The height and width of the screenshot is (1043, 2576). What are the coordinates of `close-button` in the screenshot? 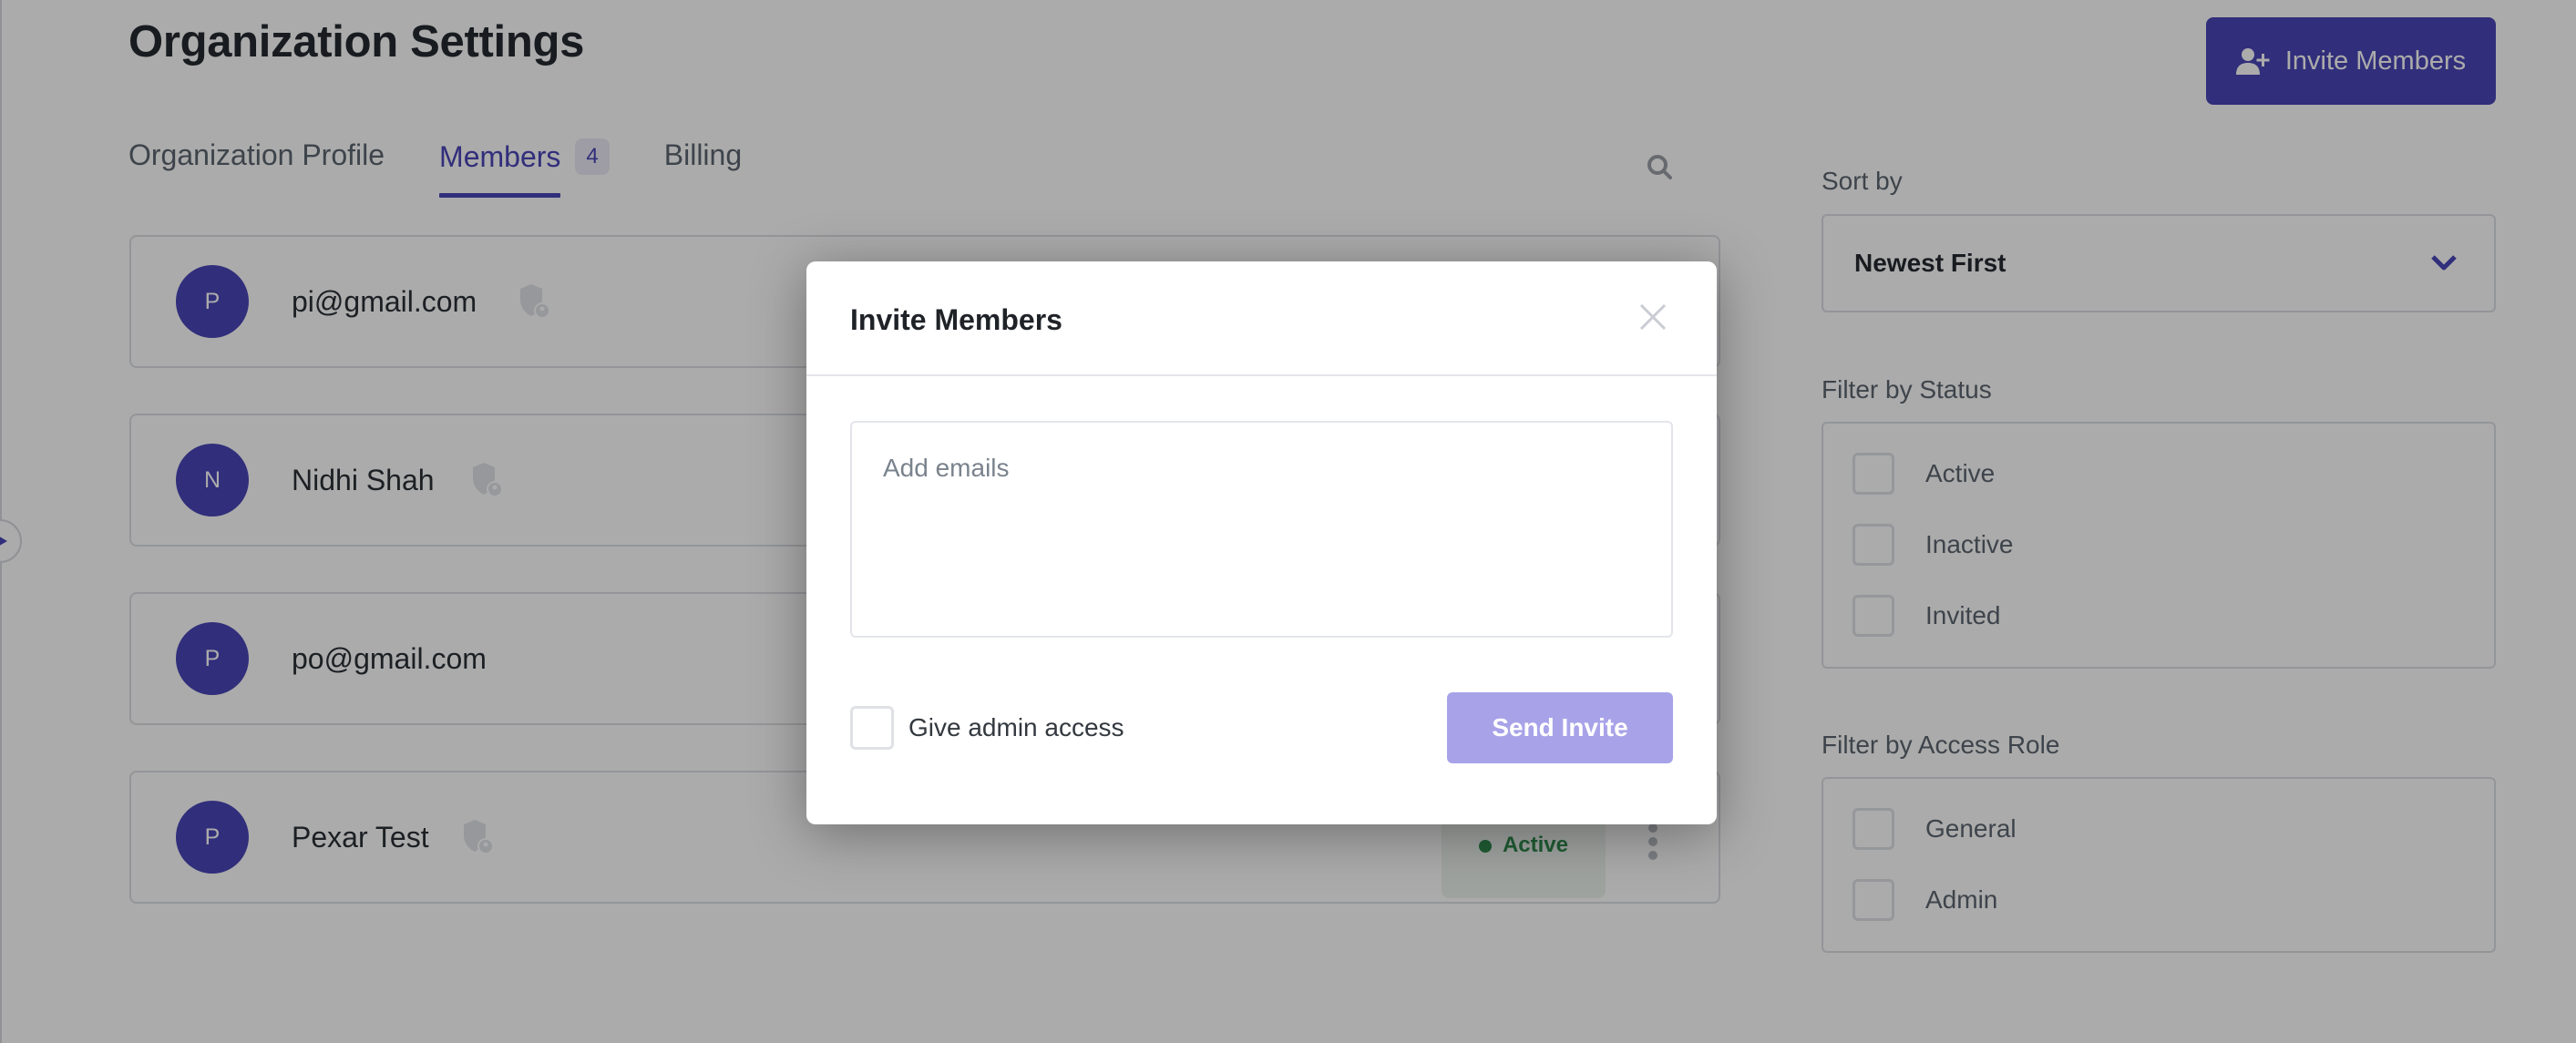 It's located at (1653, 317).